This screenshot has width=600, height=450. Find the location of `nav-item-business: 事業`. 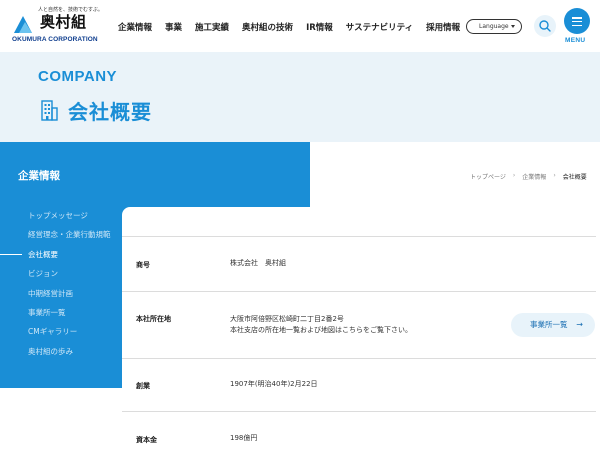

nav-item-business: 事業 is located at coordinates (173, 28).